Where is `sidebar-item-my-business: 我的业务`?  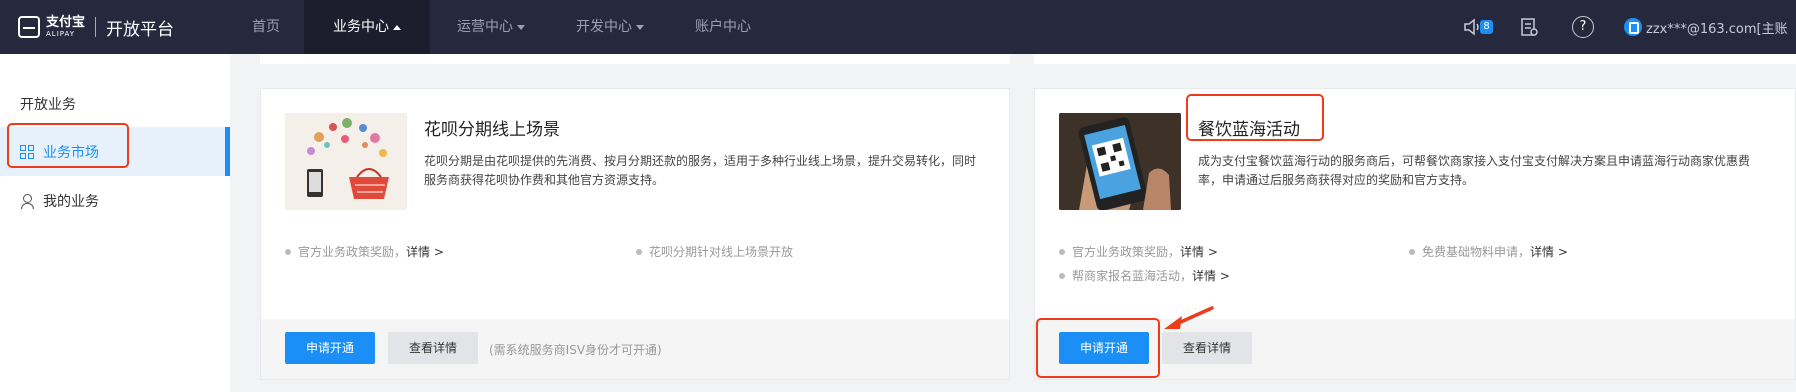
sidebar-item-my-business: 我的业务 is located at coordinates (115, 200).